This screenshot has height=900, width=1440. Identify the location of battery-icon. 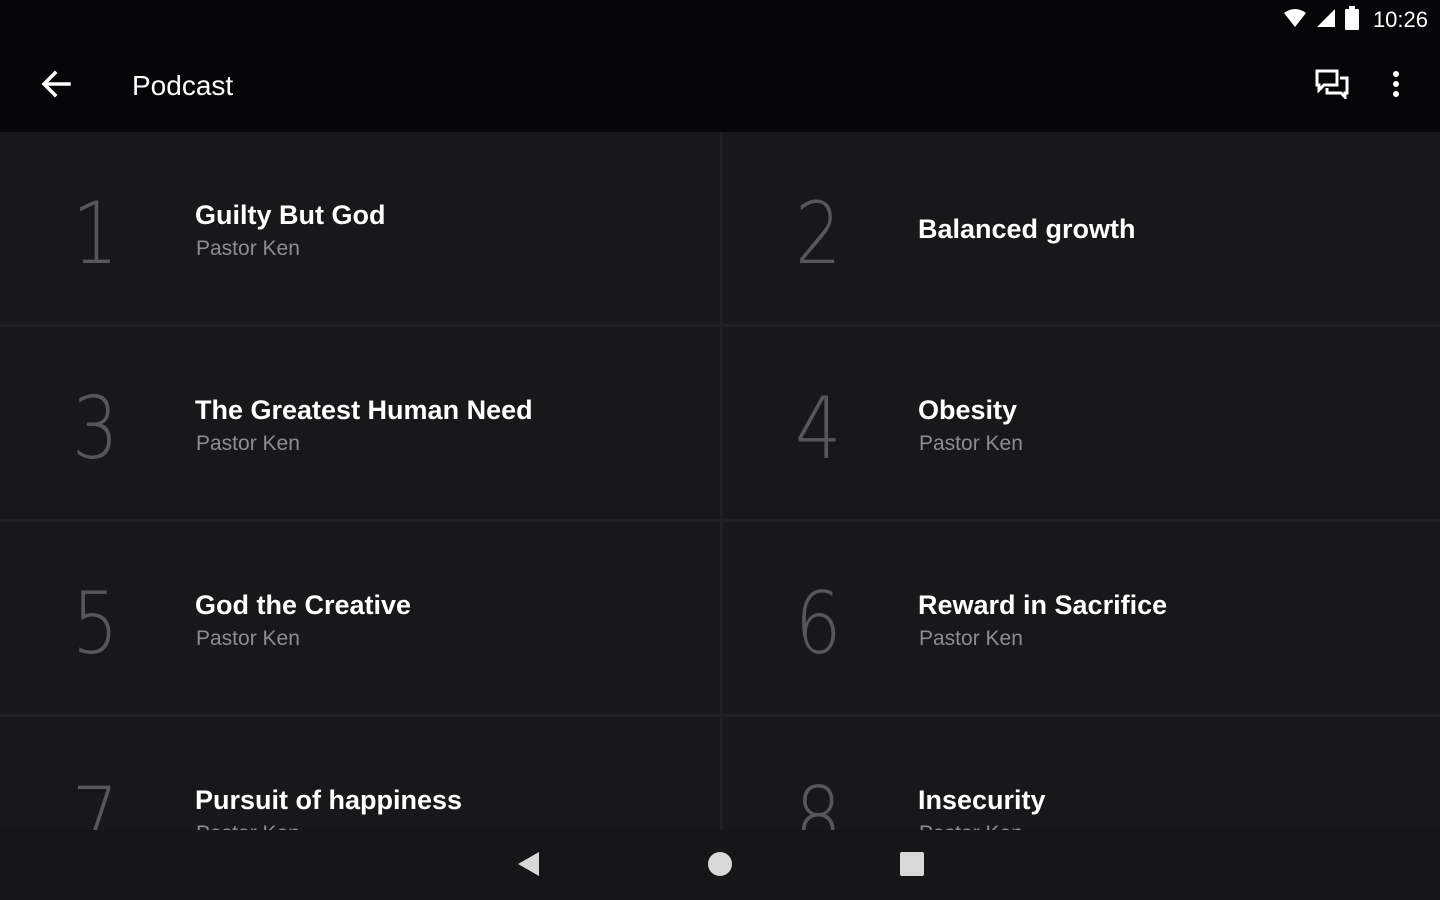
(1351, 20).